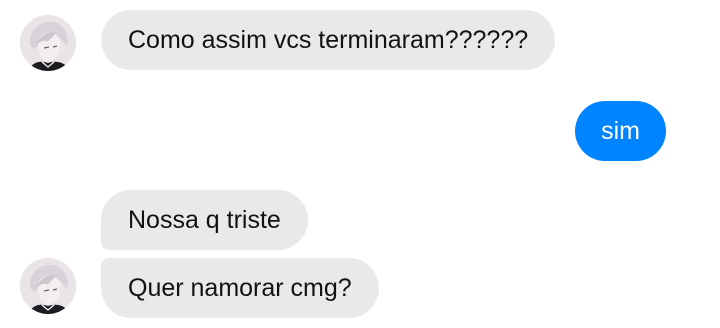 The image size is (720, 328). What do you see at coordinates (328, 40) in the screenshot?
I see `incoming-message-bubble: Como assim vcs terminaram??????` at bounding box center [328, 40].